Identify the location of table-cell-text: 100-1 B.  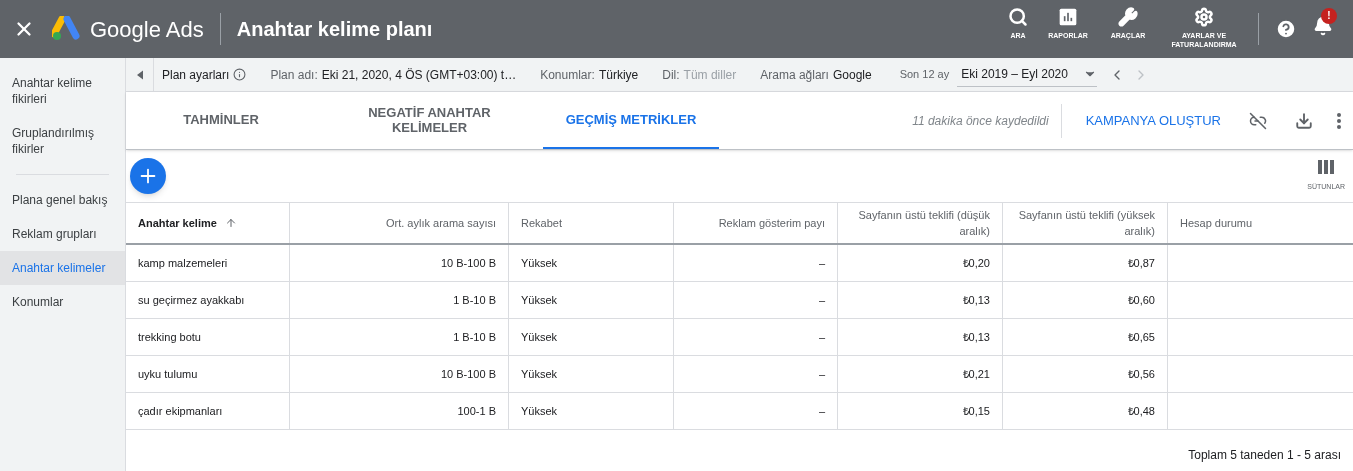
(476, 411).